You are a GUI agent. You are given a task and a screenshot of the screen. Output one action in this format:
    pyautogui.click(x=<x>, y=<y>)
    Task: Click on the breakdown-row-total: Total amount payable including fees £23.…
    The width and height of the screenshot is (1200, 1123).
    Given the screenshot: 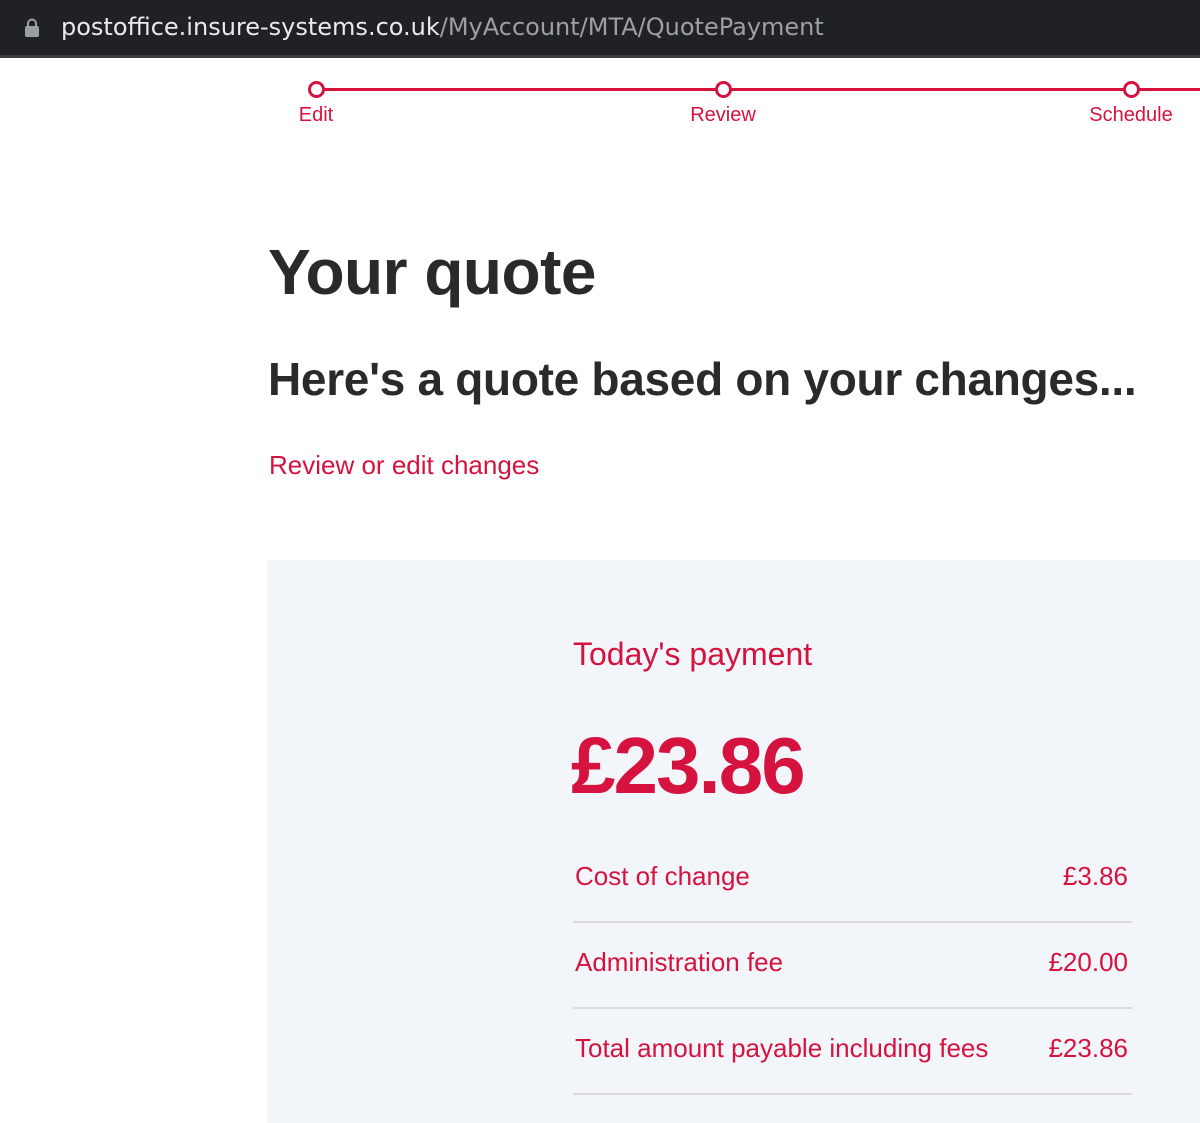 What is the action you would take?
    pyautogui.click(x=852, y=1052)
    